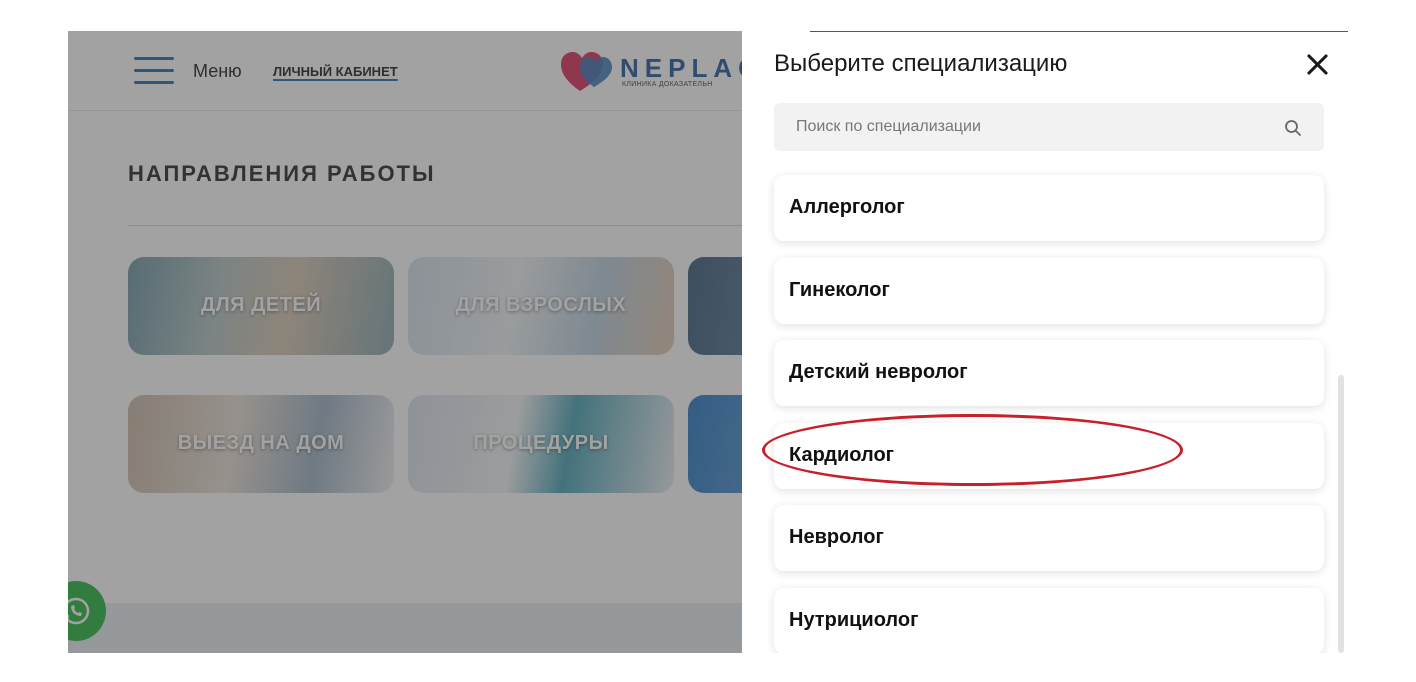  Describe the element at coordinates (841, 454) in the screenshot. I see `list-item-label: Кардиолог` at that location.